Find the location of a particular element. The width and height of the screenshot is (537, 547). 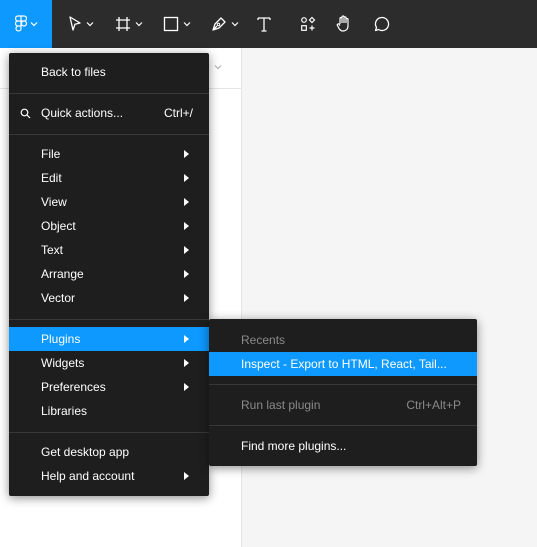

menu-item-text: Text is located at coordinates (109, 250).